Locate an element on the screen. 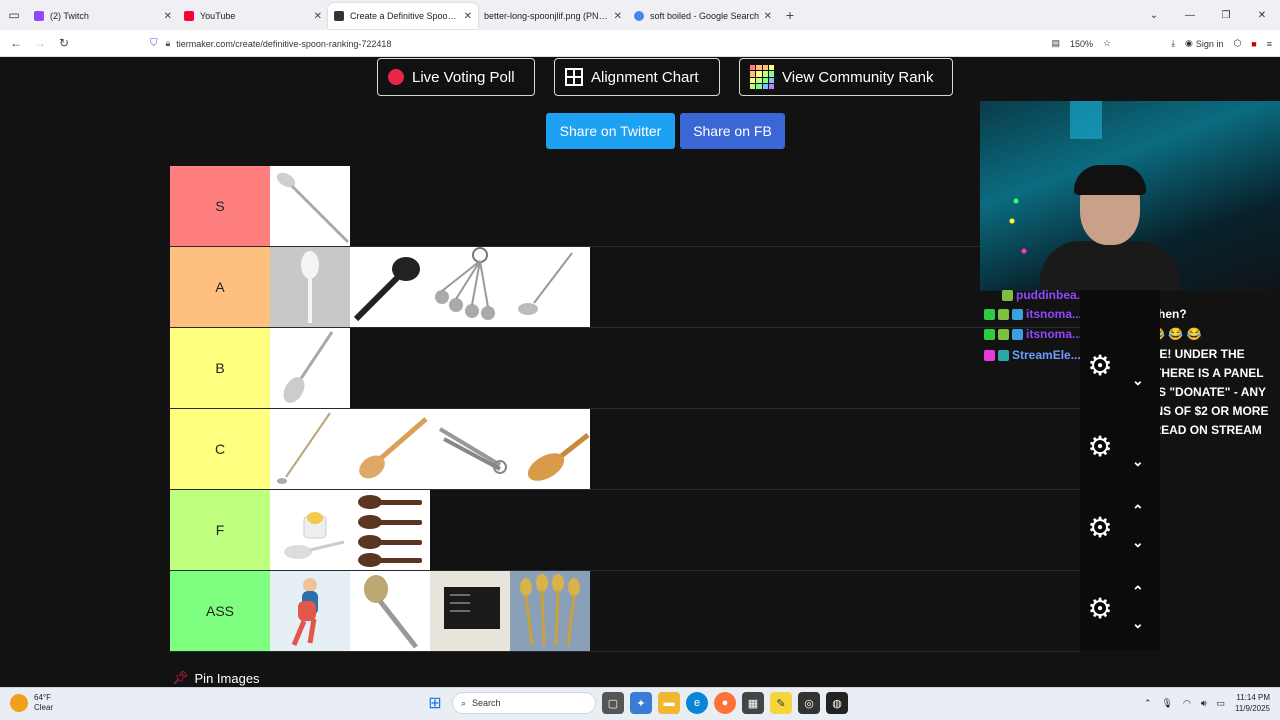 The image size is (1280, 720). battery-icon: ▭ is located at coordinates (1220, 703).